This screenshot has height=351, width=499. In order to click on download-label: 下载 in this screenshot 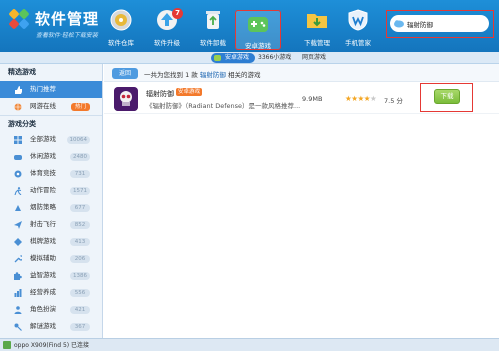, I will do `click(447, 96)`.